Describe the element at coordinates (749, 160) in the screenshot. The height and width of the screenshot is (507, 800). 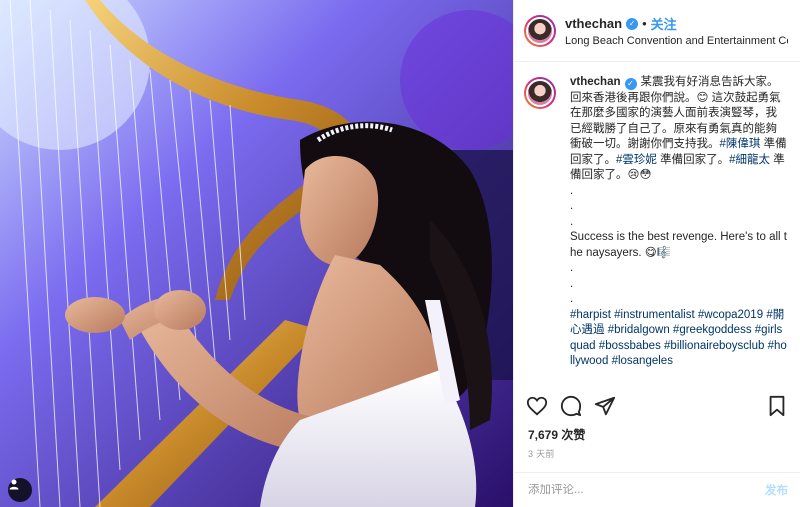
I see `hashtag-link: #細龍太` at that location.